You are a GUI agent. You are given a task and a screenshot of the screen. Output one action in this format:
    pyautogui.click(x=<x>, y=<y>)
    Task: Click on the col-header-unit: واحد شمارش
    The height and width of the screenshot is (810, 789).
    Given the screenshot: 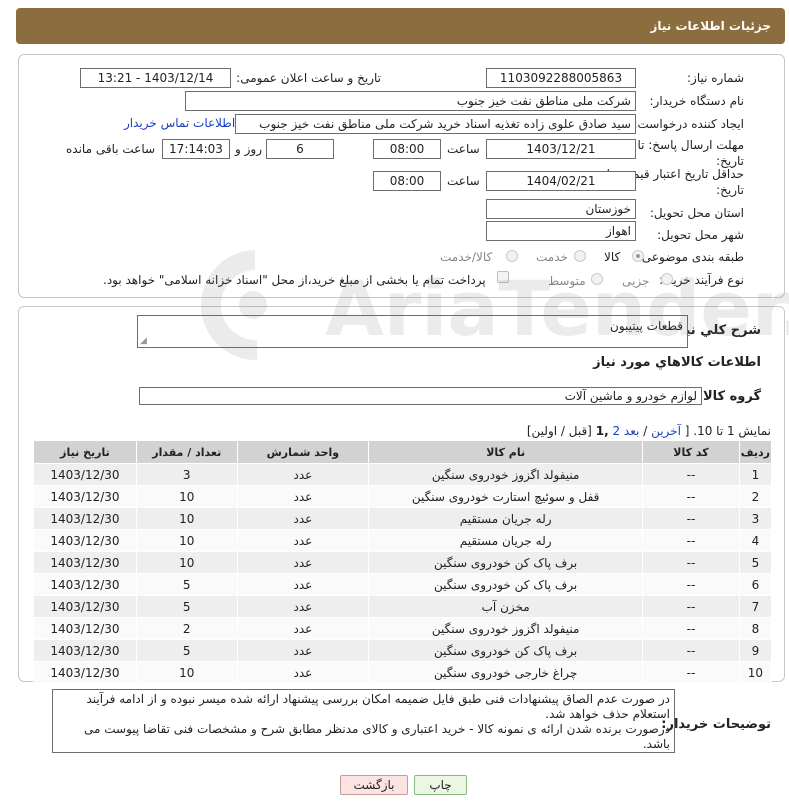 What is the action you would take?
    pyautogui.click(x=303, y=452)
    